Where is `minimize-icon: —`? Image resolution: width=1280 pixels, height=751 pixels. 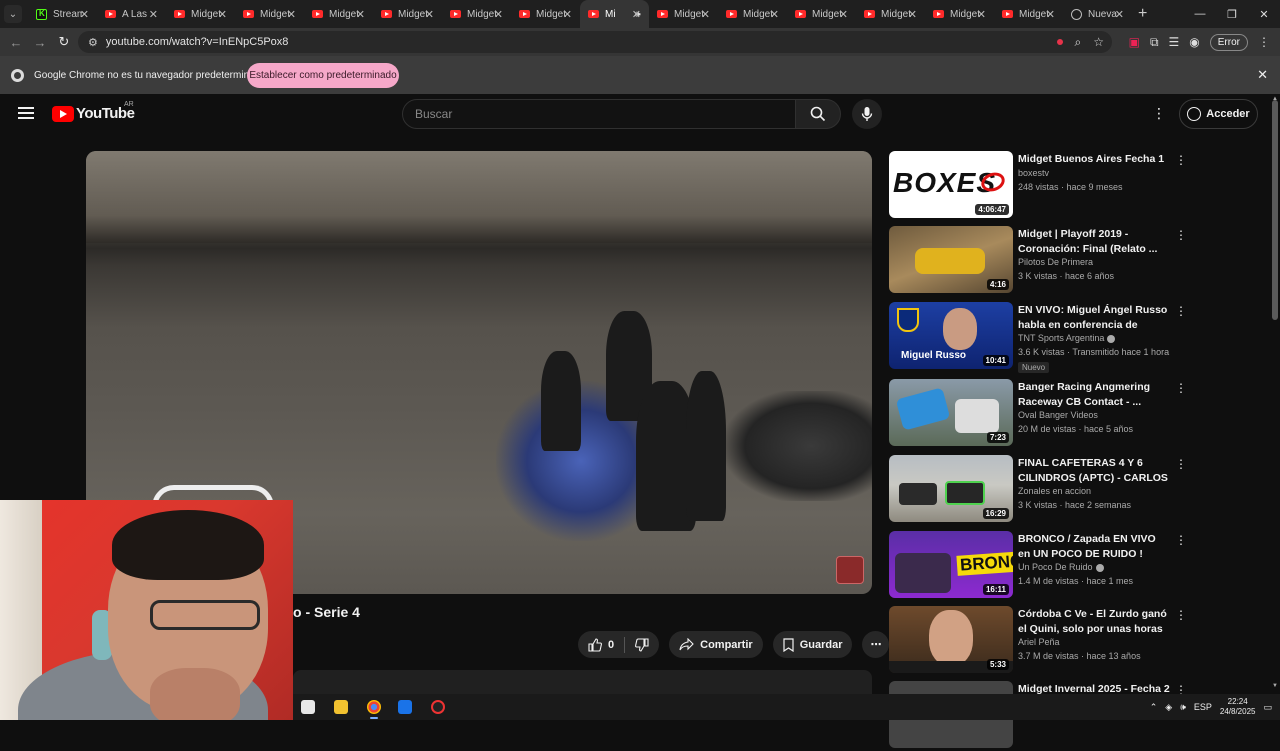 minimize-icon: — is located at coordinates (1200, 14).